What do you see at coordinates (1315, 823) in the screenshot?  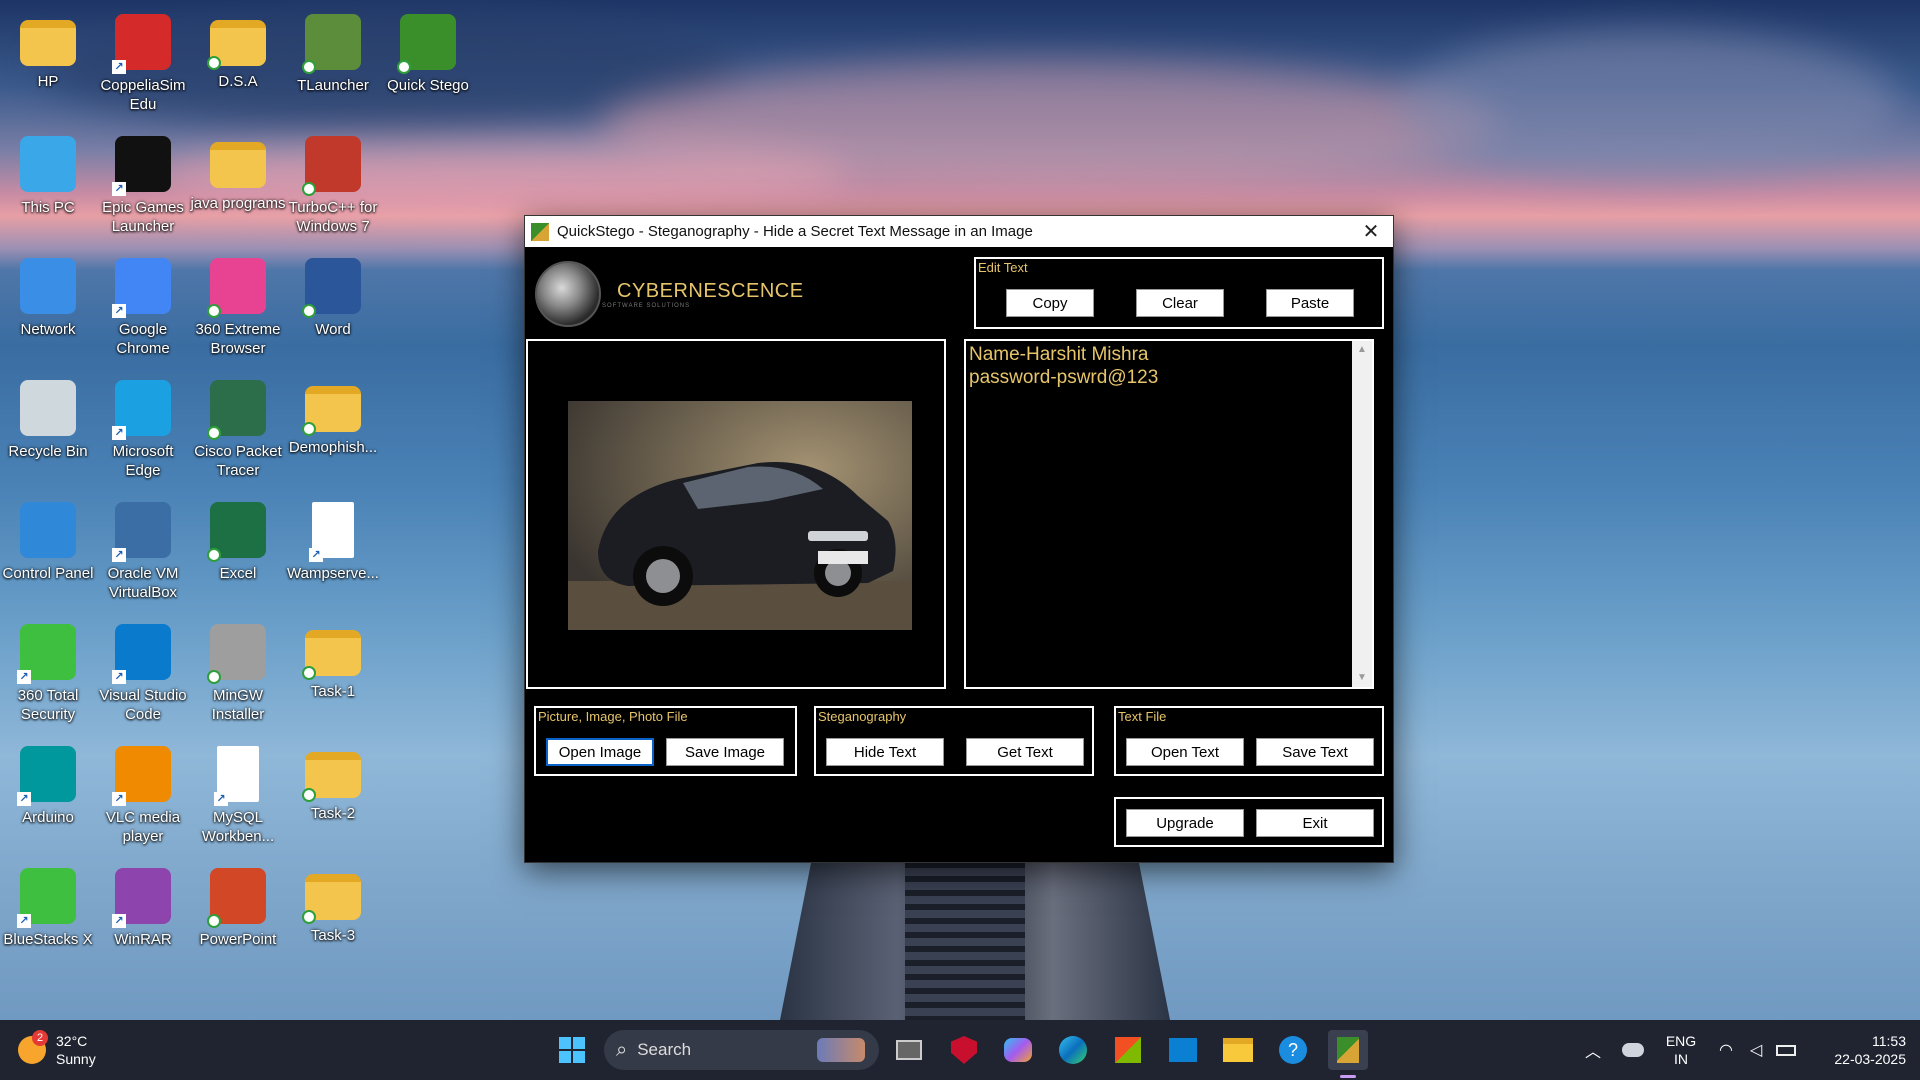 I see `exit-button: Exit` at bounding box center [1315, 823].